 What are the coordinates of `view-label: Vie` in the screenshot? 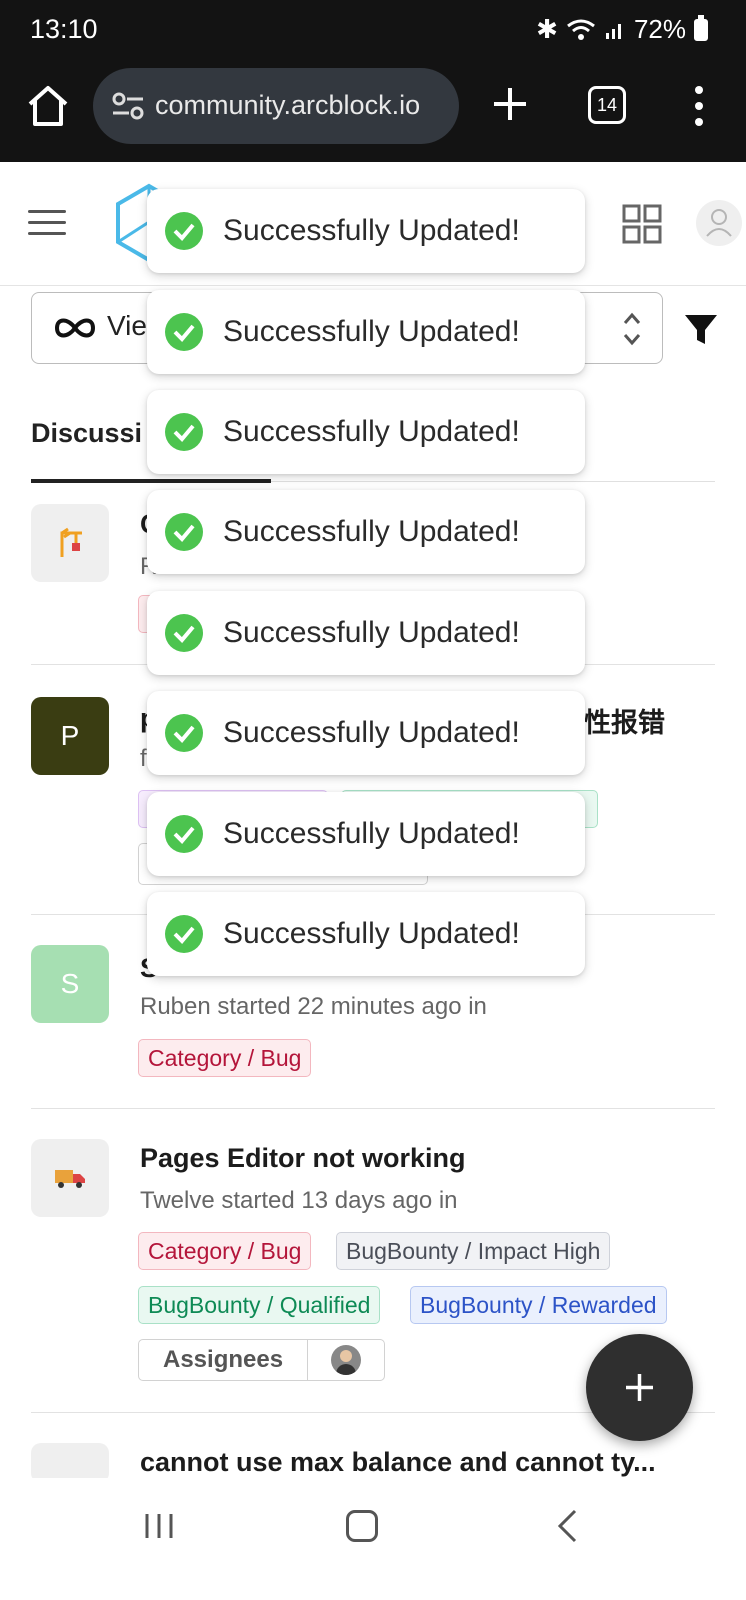 It's located at (127, 325).